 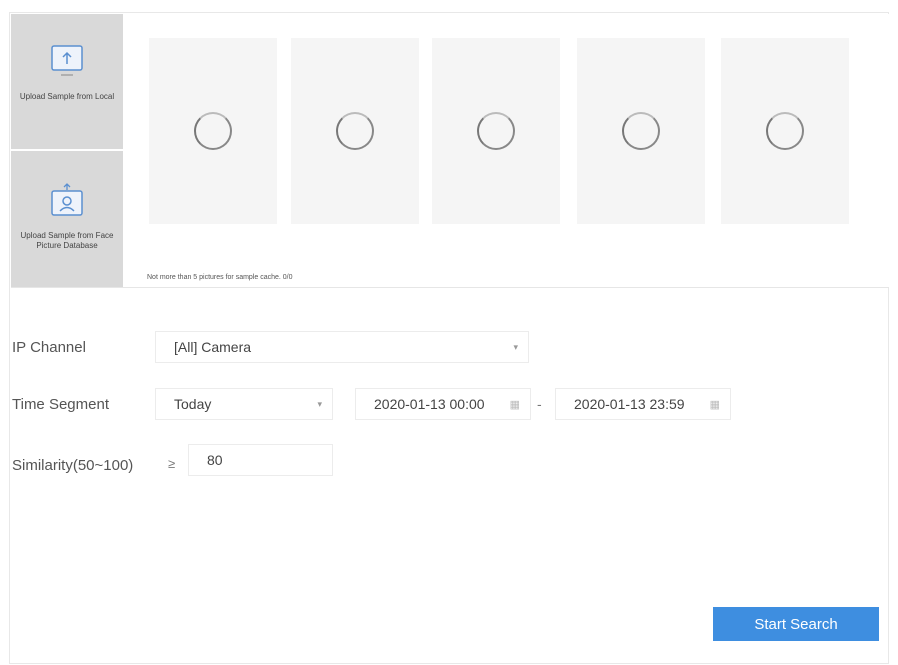 I want to click on upload-monitor-icon, so click(x=67, y=60).